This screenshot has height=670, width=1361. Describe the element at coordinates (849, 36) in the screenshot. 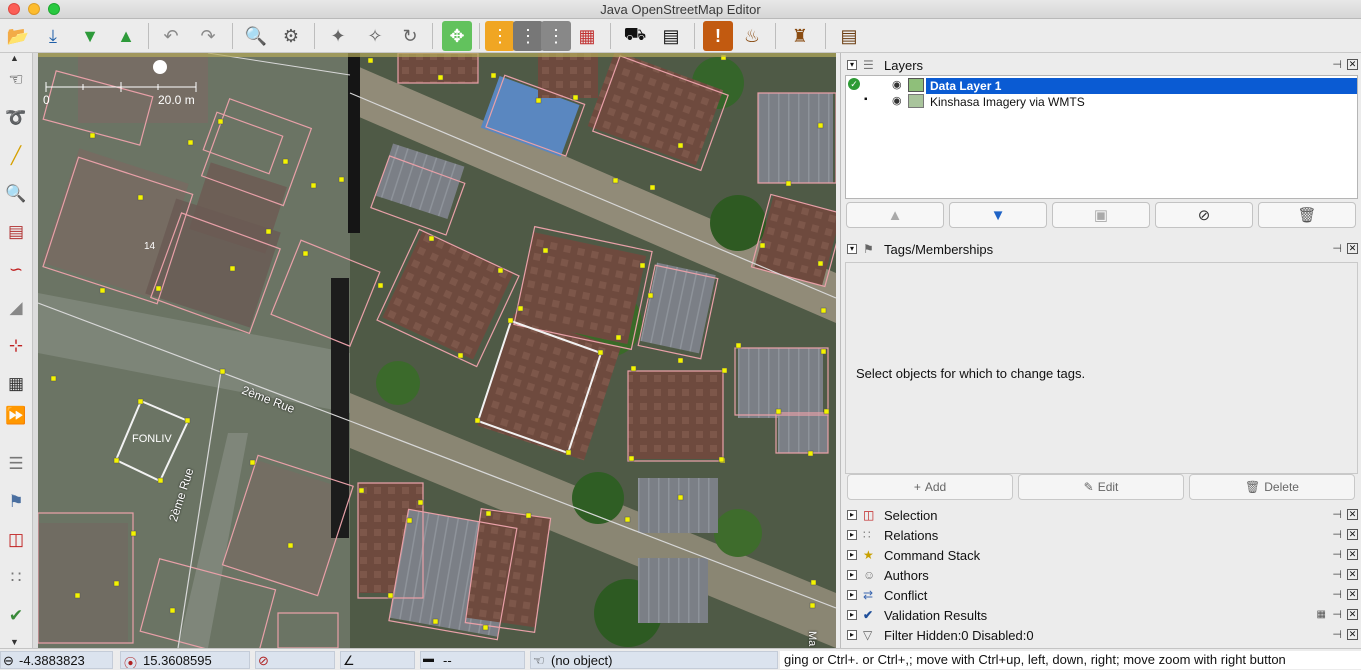

I see `factory-preset-icon: ▤` at that location.